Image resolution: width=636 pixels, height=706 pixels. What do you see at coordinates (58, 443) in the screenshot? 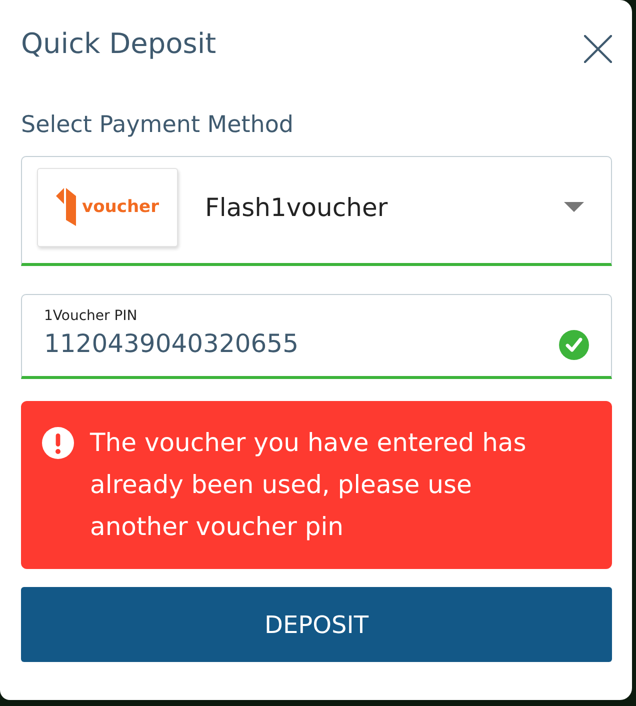
I see `exclamation-circle-icon` at bounding box center [58, 443].